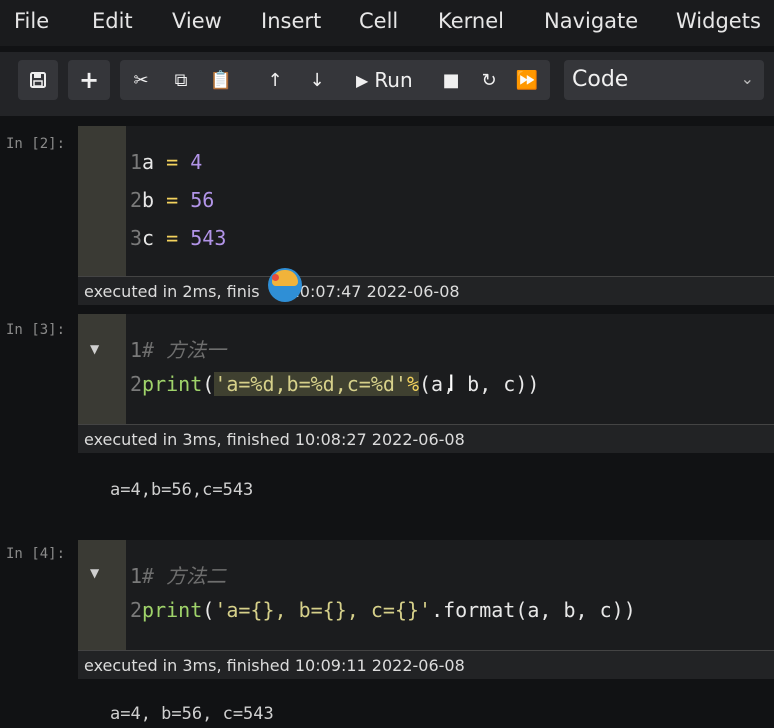 The height and width of the screenshot is (728, 774). What do you see at coordinates (747, 78) in the screenshot?
I see `chevron-down-icon: ⌄` at bounding box center [747, 78].